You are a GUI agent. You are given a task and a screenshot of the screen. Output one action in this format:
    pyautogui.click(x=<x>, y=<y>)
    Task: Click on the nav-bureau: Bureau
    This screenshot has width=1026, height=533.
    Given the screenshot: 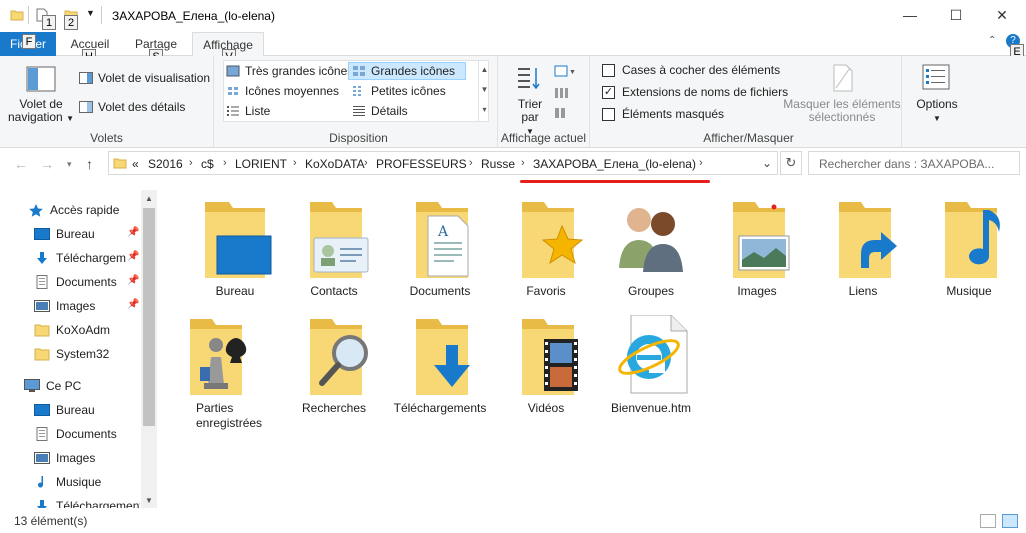 What is the action you would take?
    pyautogui.click(x=64, y=234)
    